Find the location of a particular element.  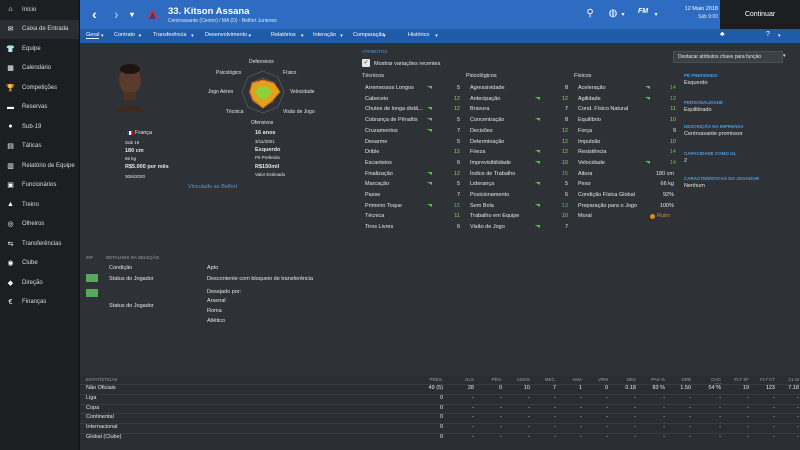

tab-2: Transferência is located at coordinates (169, 35).